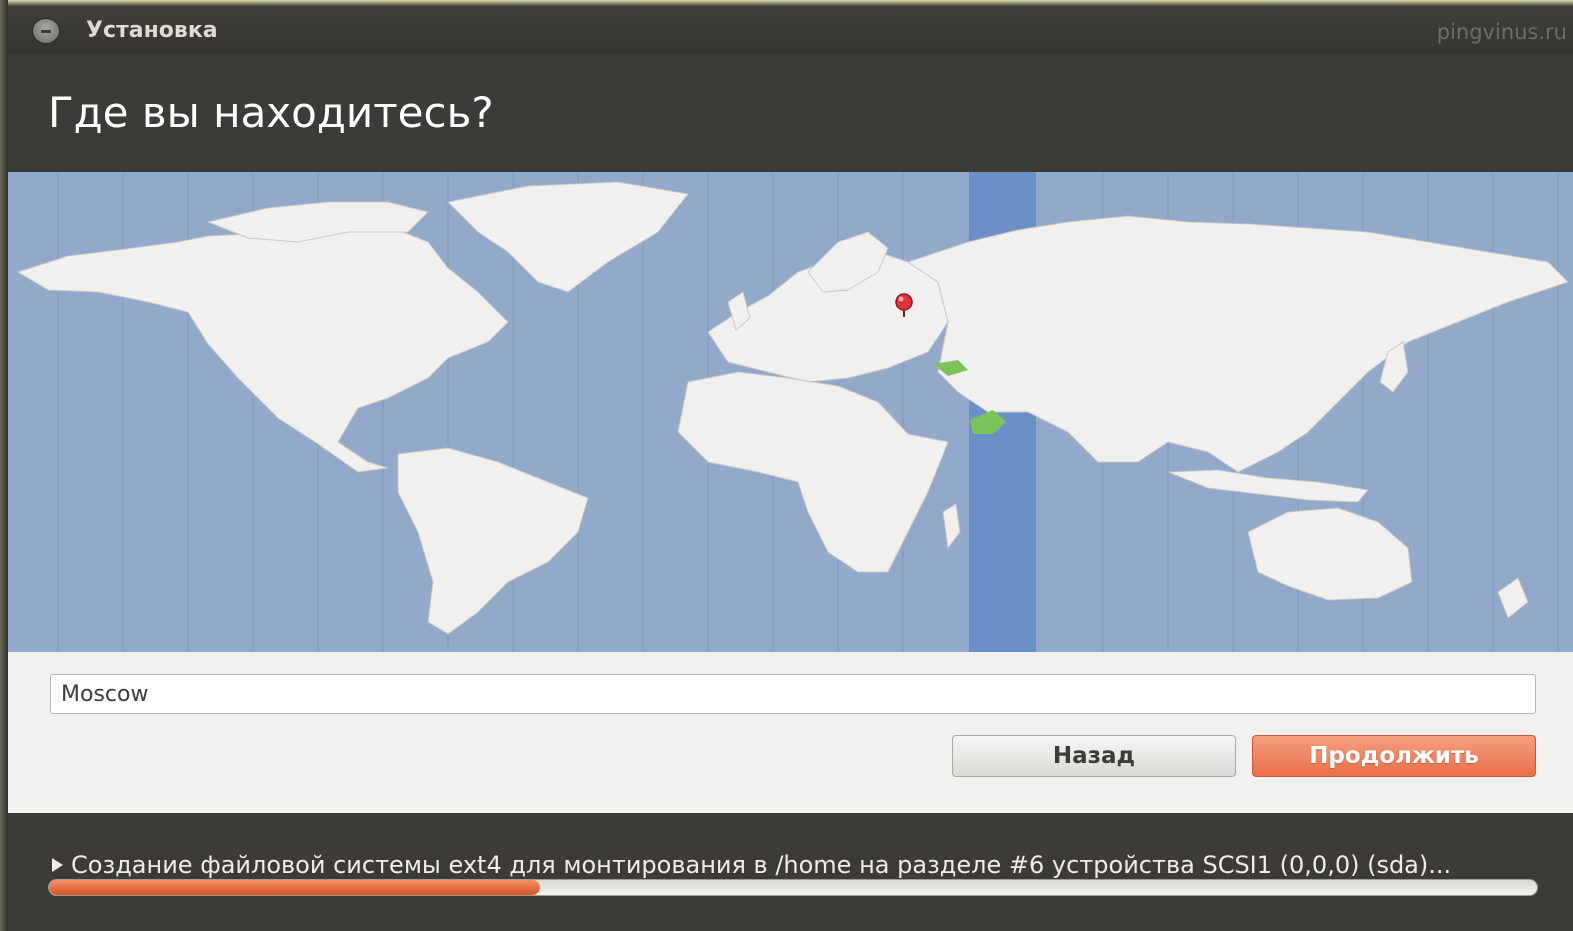 The height and width of the screenshot is (931, 1573). What do you see at coordinates (793, 694) in the screenshot?
I see `location-input` at bounding box center [793, 694].